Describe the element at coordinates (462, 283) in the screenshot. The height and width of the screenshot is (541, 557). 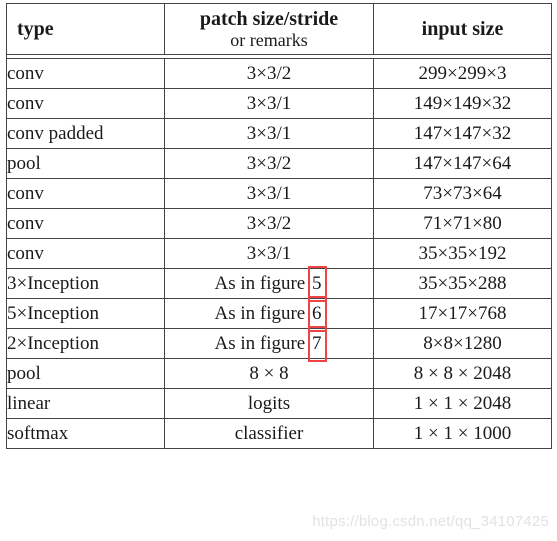
I see `cell-input-size: 35×35×288` at that location.